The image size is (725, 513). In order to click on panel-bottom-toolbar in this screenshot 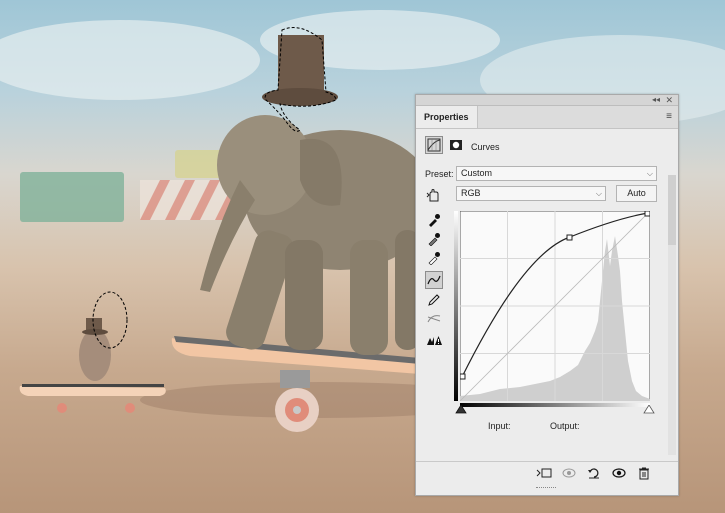, I will do `click(547, 473)`.